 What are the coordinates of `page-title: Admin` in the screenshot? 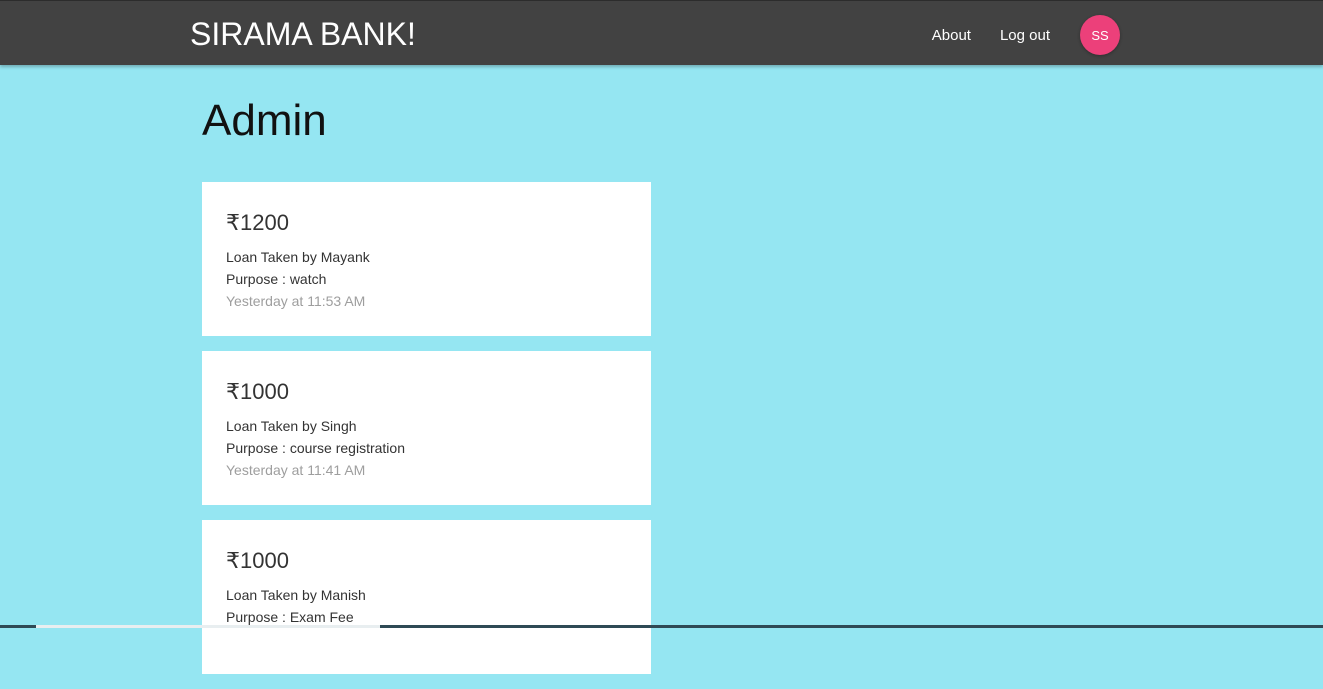 It's located at (264, 120).